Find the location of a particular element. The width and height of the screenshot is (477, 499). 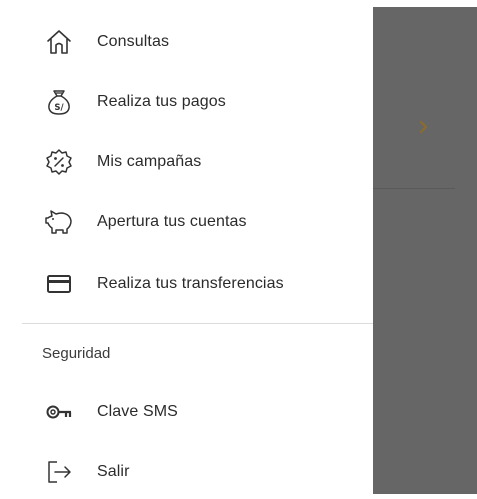

credit-card-icon is located at coordinates (59, 284).